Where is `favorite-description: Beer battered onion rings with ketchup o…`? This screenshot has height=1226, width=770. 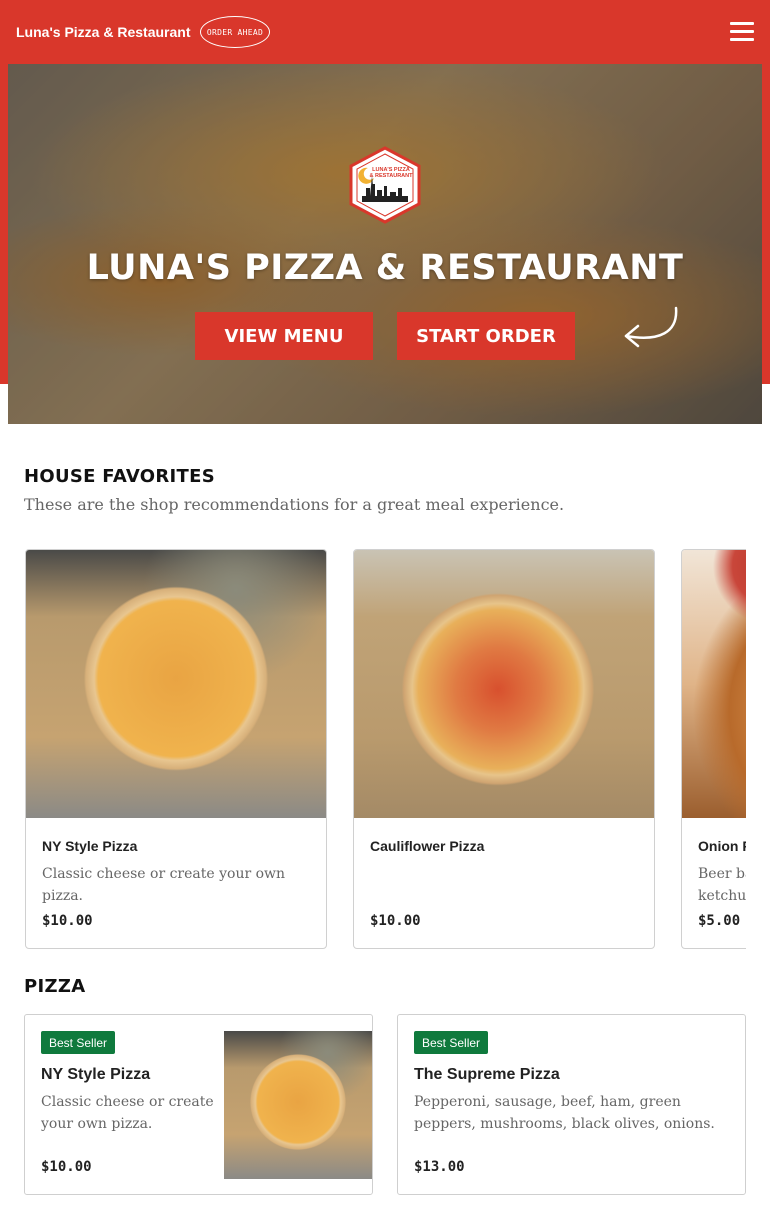 favorite-description: Beer battered onion rings with ketchup o… is located at coordinates (722, 885).